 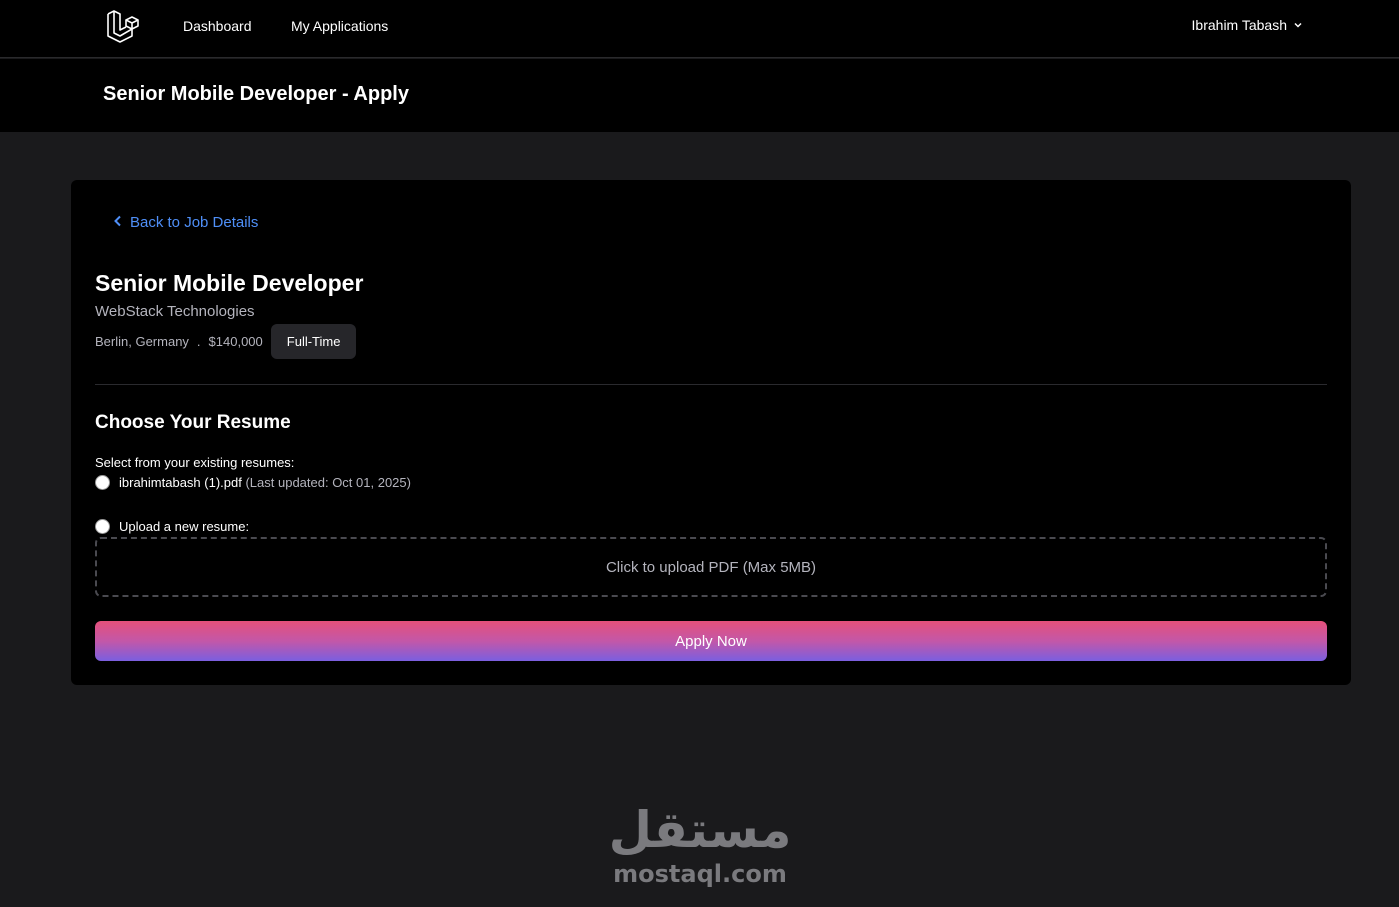 What do you see at coordinates (180, 482) in the screenshot?
I see `resume-file-name: ibrahimtabash (1).pdf` at bounding box center [180, 482].